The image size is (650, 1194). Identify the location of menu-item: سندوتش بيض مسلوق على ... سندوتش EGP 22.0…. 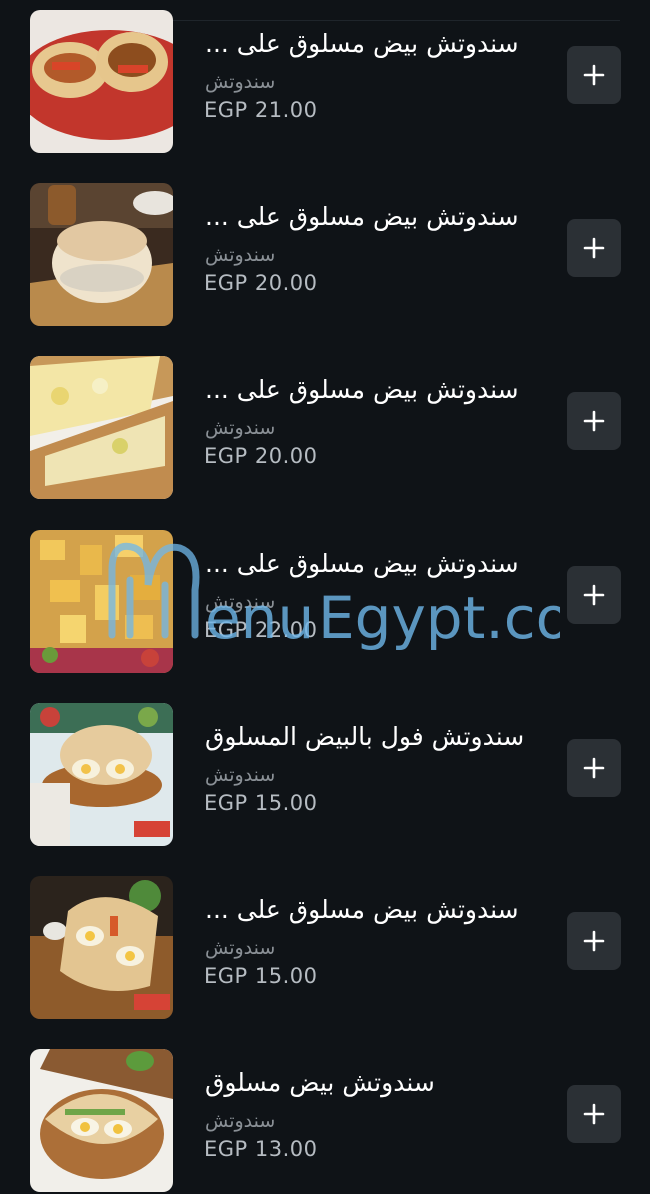
(325, 602).